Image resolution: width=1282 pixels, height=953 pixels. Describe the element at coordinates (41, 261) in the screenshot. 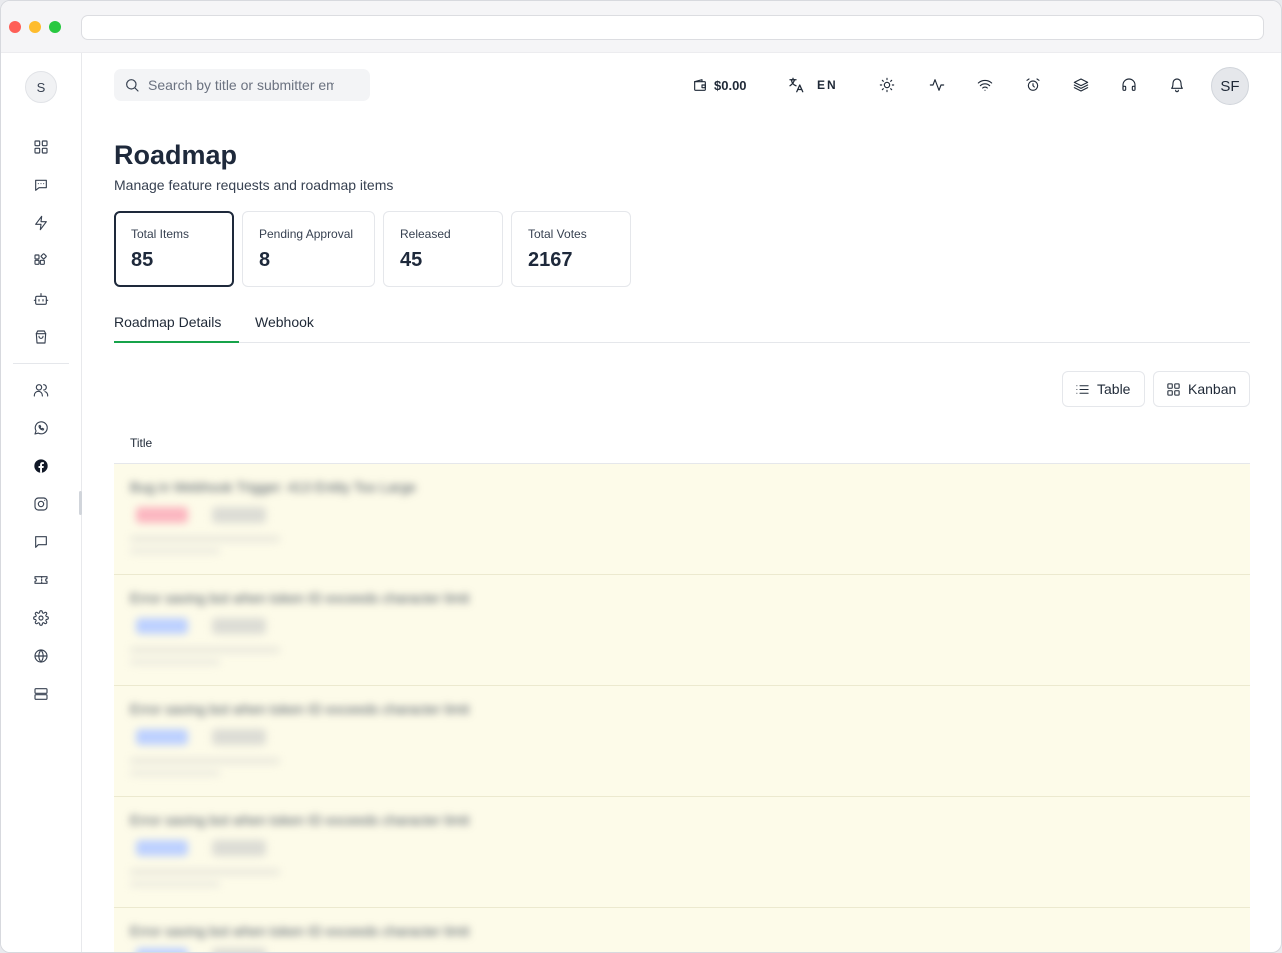

I see `apps-icon` at that location.